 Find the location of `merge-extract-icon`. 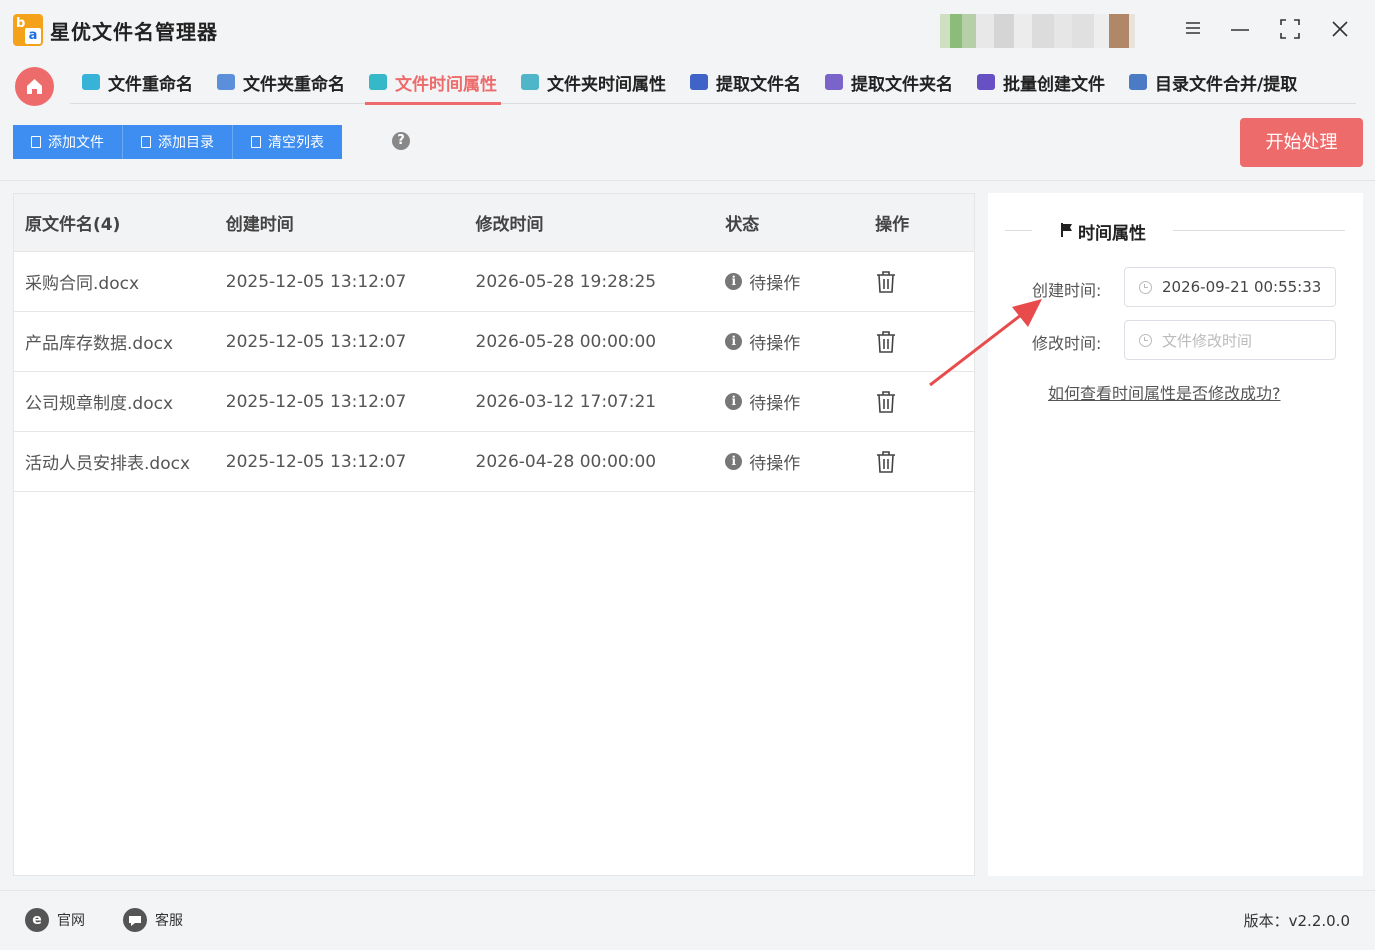

merge-extract-icon is located at coordinates (1138, 82).